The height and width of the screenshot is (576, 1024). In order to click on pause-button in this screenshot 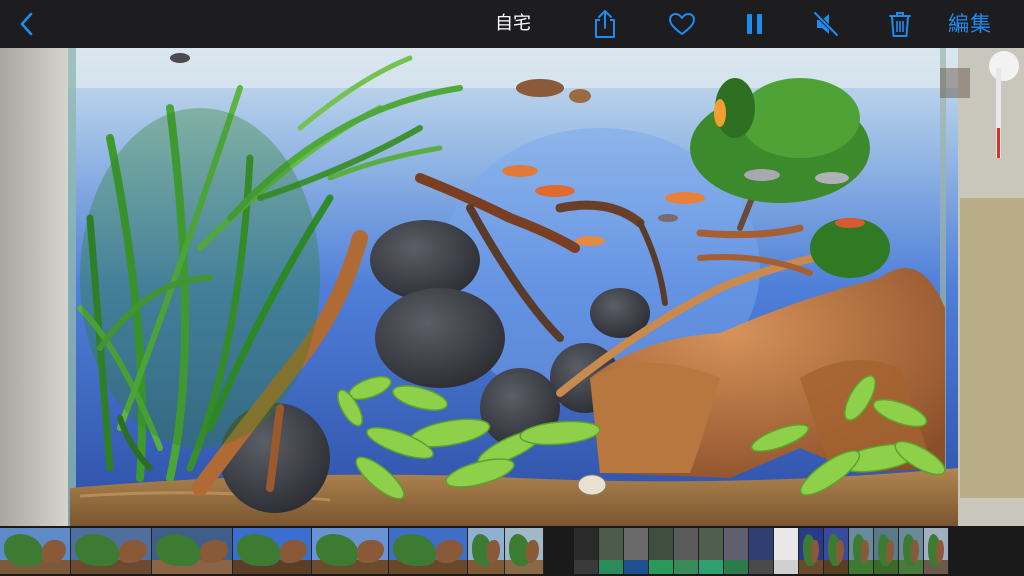, I will do `click(755, 24)`.